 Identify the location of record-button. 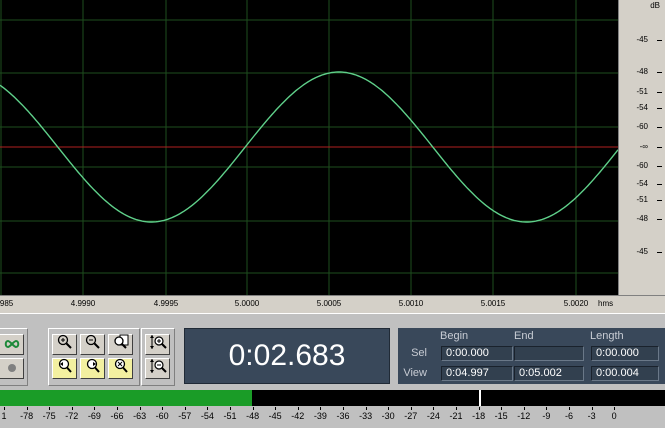
(12, 368).